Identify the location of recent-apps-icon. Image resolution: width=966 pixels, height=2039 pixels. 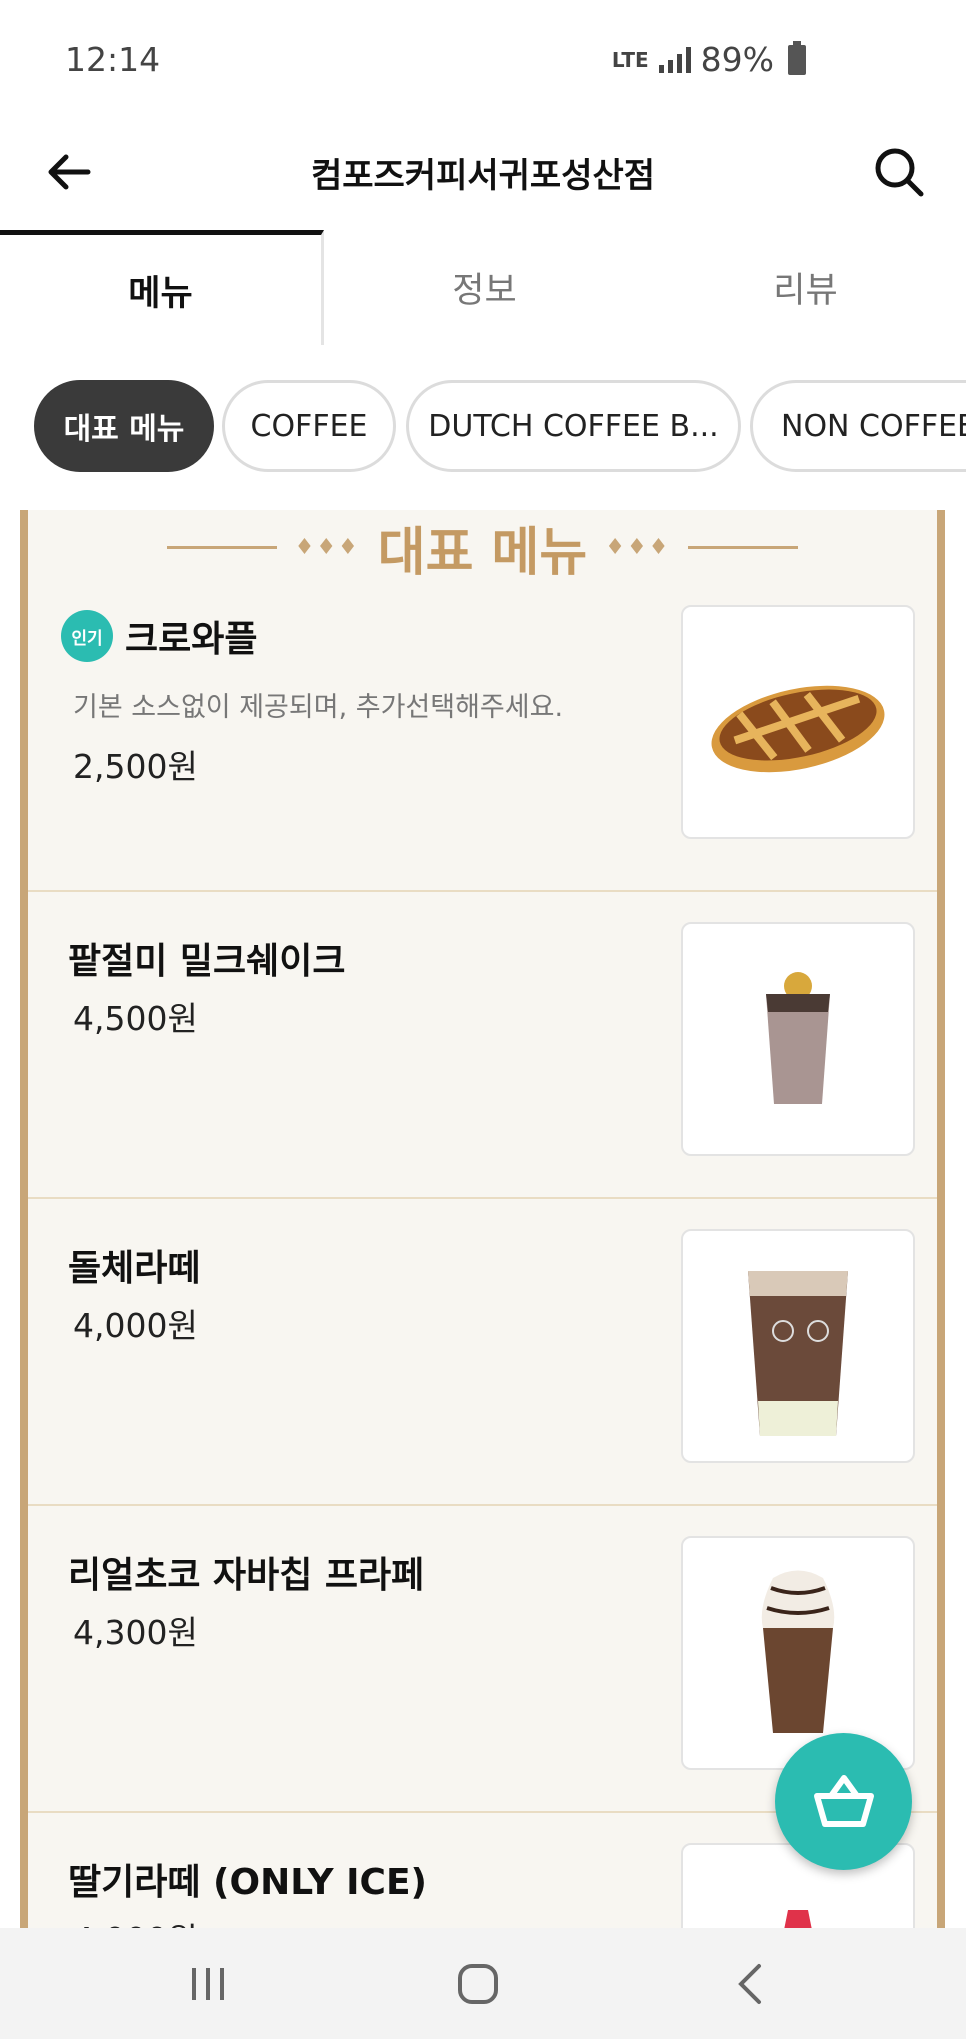
(208, 1984).